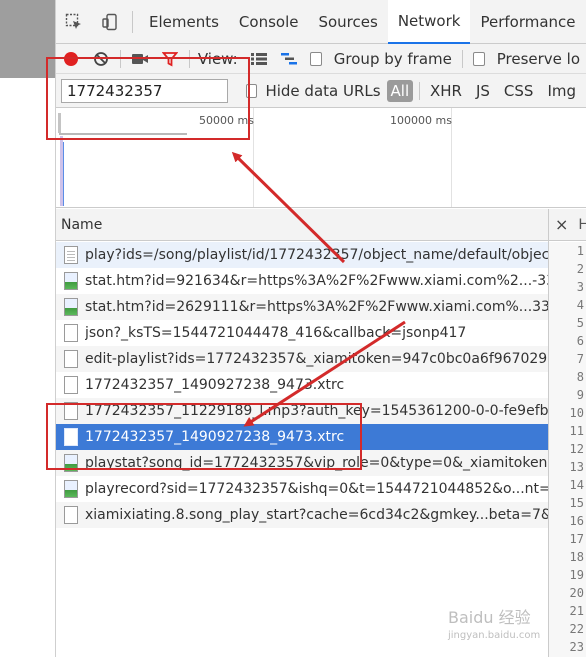 Image resolution: width=586 pixels, height=657 pixels. Describe the element at coordinates (323, 90) in the screenshot. I see `hide-data-urls-label: Hide data URLs` at that location.